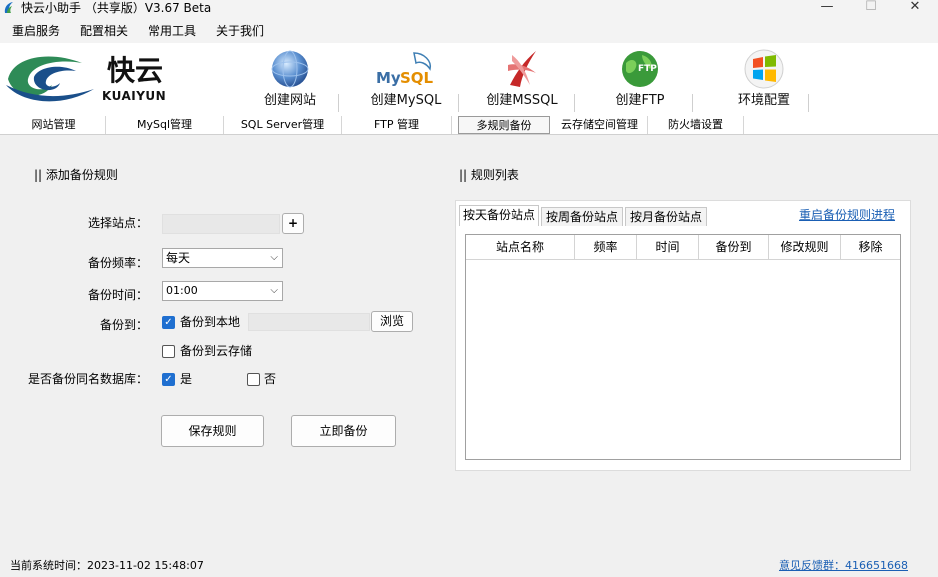  Describe the element at coordinates (216, 351) in the screenshot. I see `backup-cloud-label: 备份到云存储` at that location.